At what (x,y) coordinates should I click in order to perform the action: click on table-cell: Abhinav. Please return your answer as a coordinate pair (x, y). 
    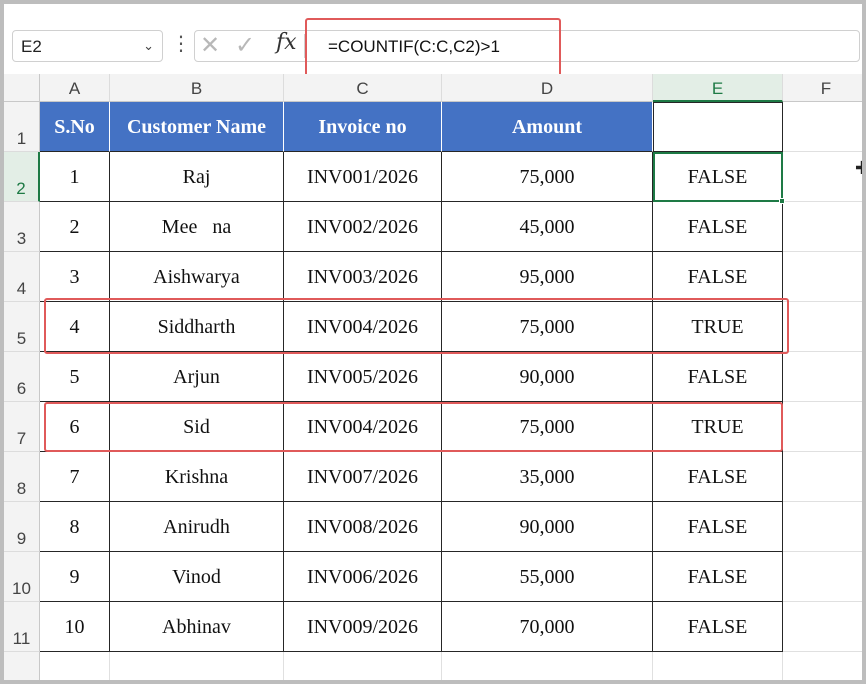
    Looking at the image, I should click on (197, 627).